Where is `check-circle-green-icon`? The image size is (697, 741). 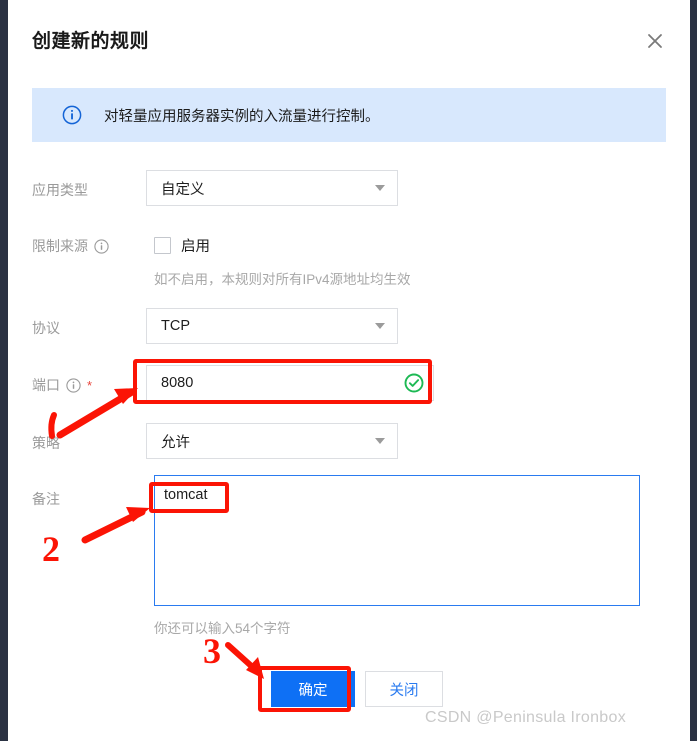 check-circle-green-icon is located at coordinates (414, 383).